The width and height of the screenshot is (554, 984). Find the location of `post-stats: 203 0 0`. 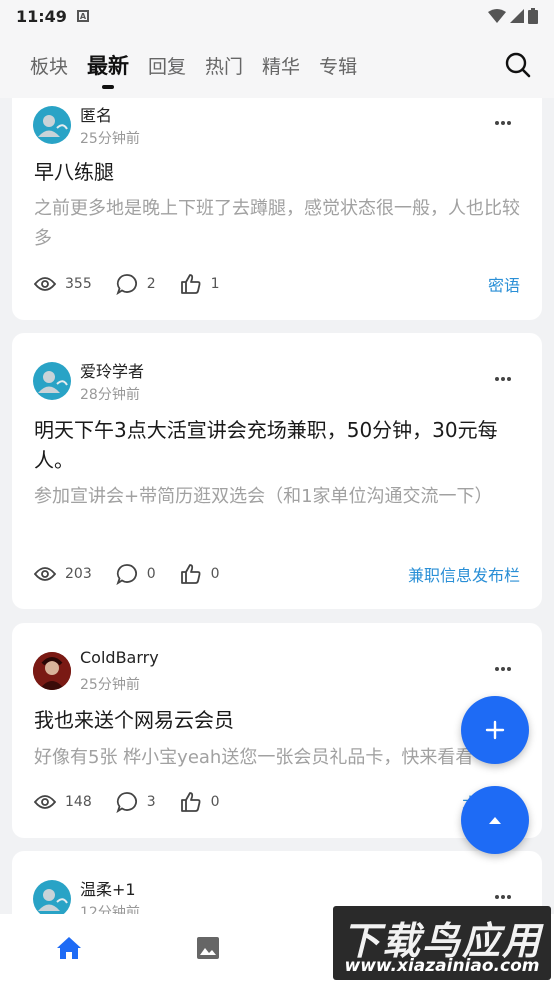

post-stats: 203 0 0 is located at coordinates (139, 574).